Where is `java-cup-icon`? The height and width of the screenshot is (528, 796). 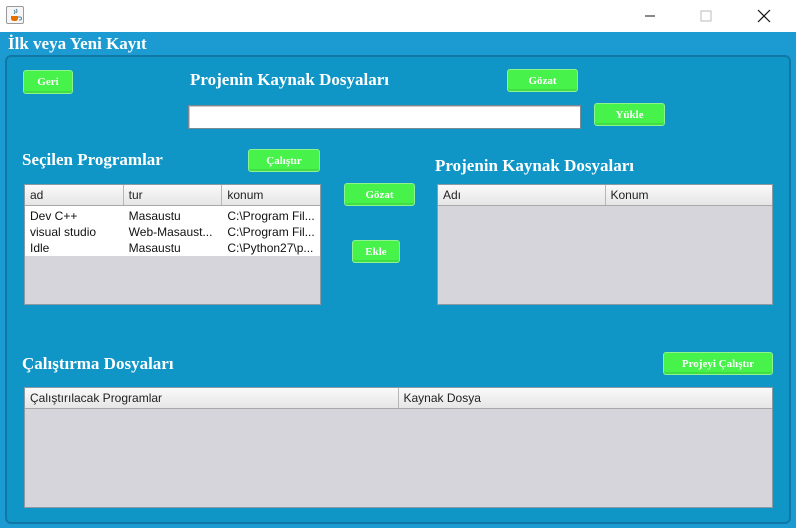 java-cup-icon is located at coordinates (15, 15).